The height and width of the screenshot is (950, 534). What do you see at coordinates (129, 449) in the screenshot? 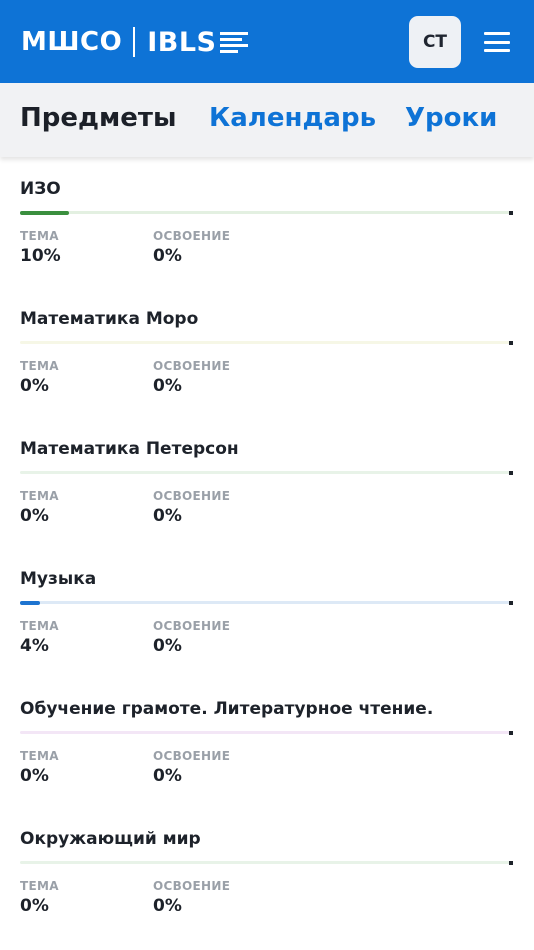
I see `subject-title: Математика Петерсон` at bounding box center [129, 449].